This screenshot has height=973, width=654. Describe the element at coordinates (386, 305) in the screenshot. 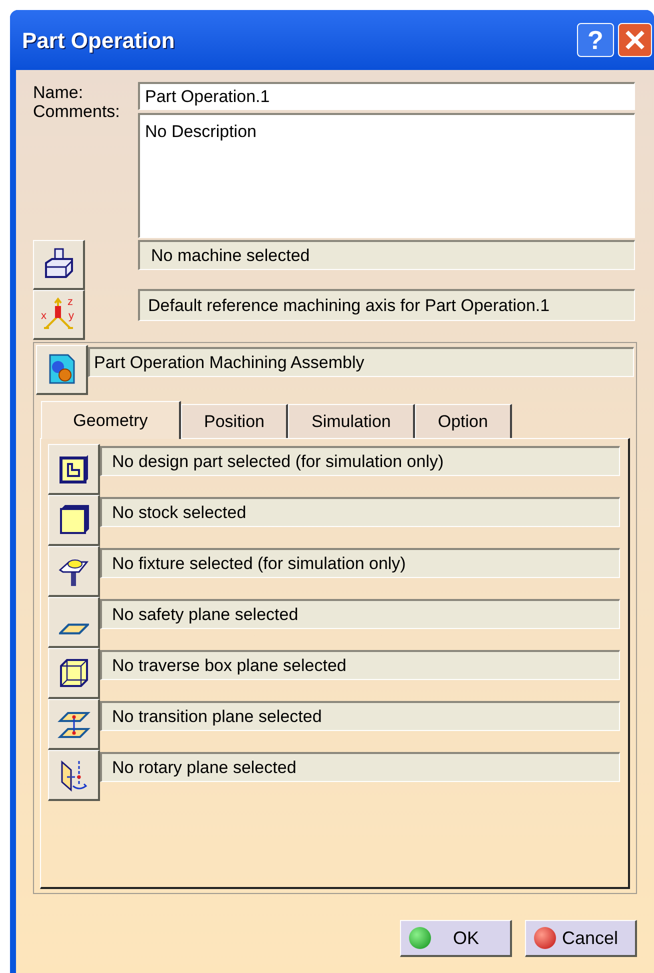

I see `axis-field: Default reference machining axis for Part Operation.1` at that location.